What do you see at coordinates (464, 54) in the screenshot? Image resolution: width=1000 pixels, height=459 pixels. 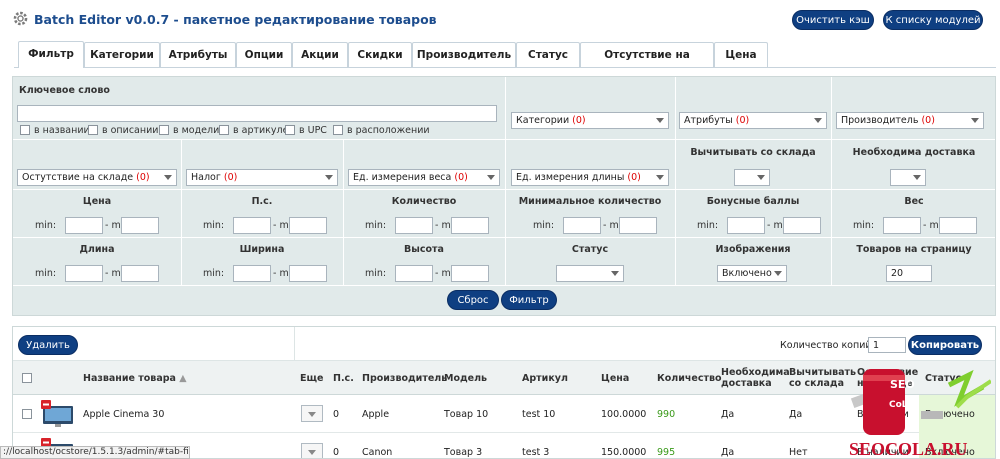 I see `tab-manufacturer: Производитель` at bounding box center [464, 54].